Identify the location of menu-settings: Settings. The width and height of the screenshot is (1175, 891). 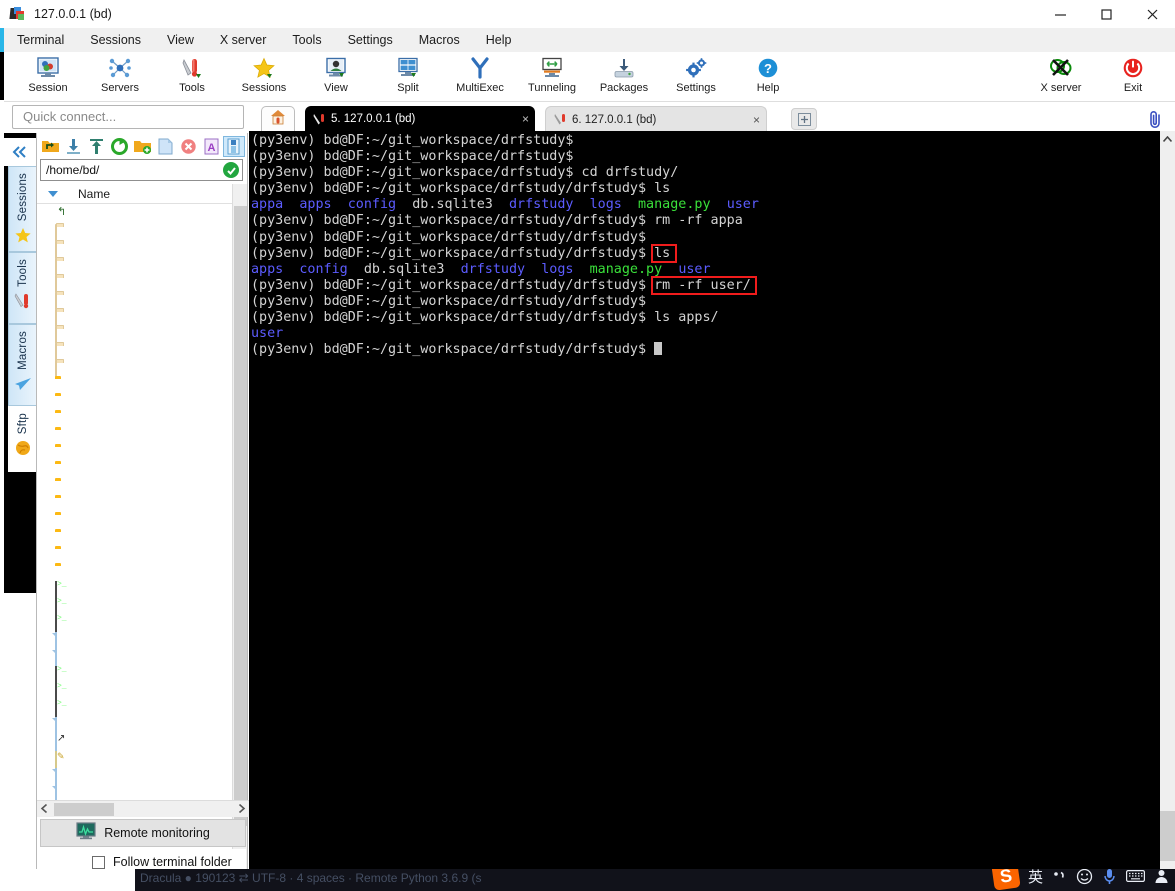
(370, 40).